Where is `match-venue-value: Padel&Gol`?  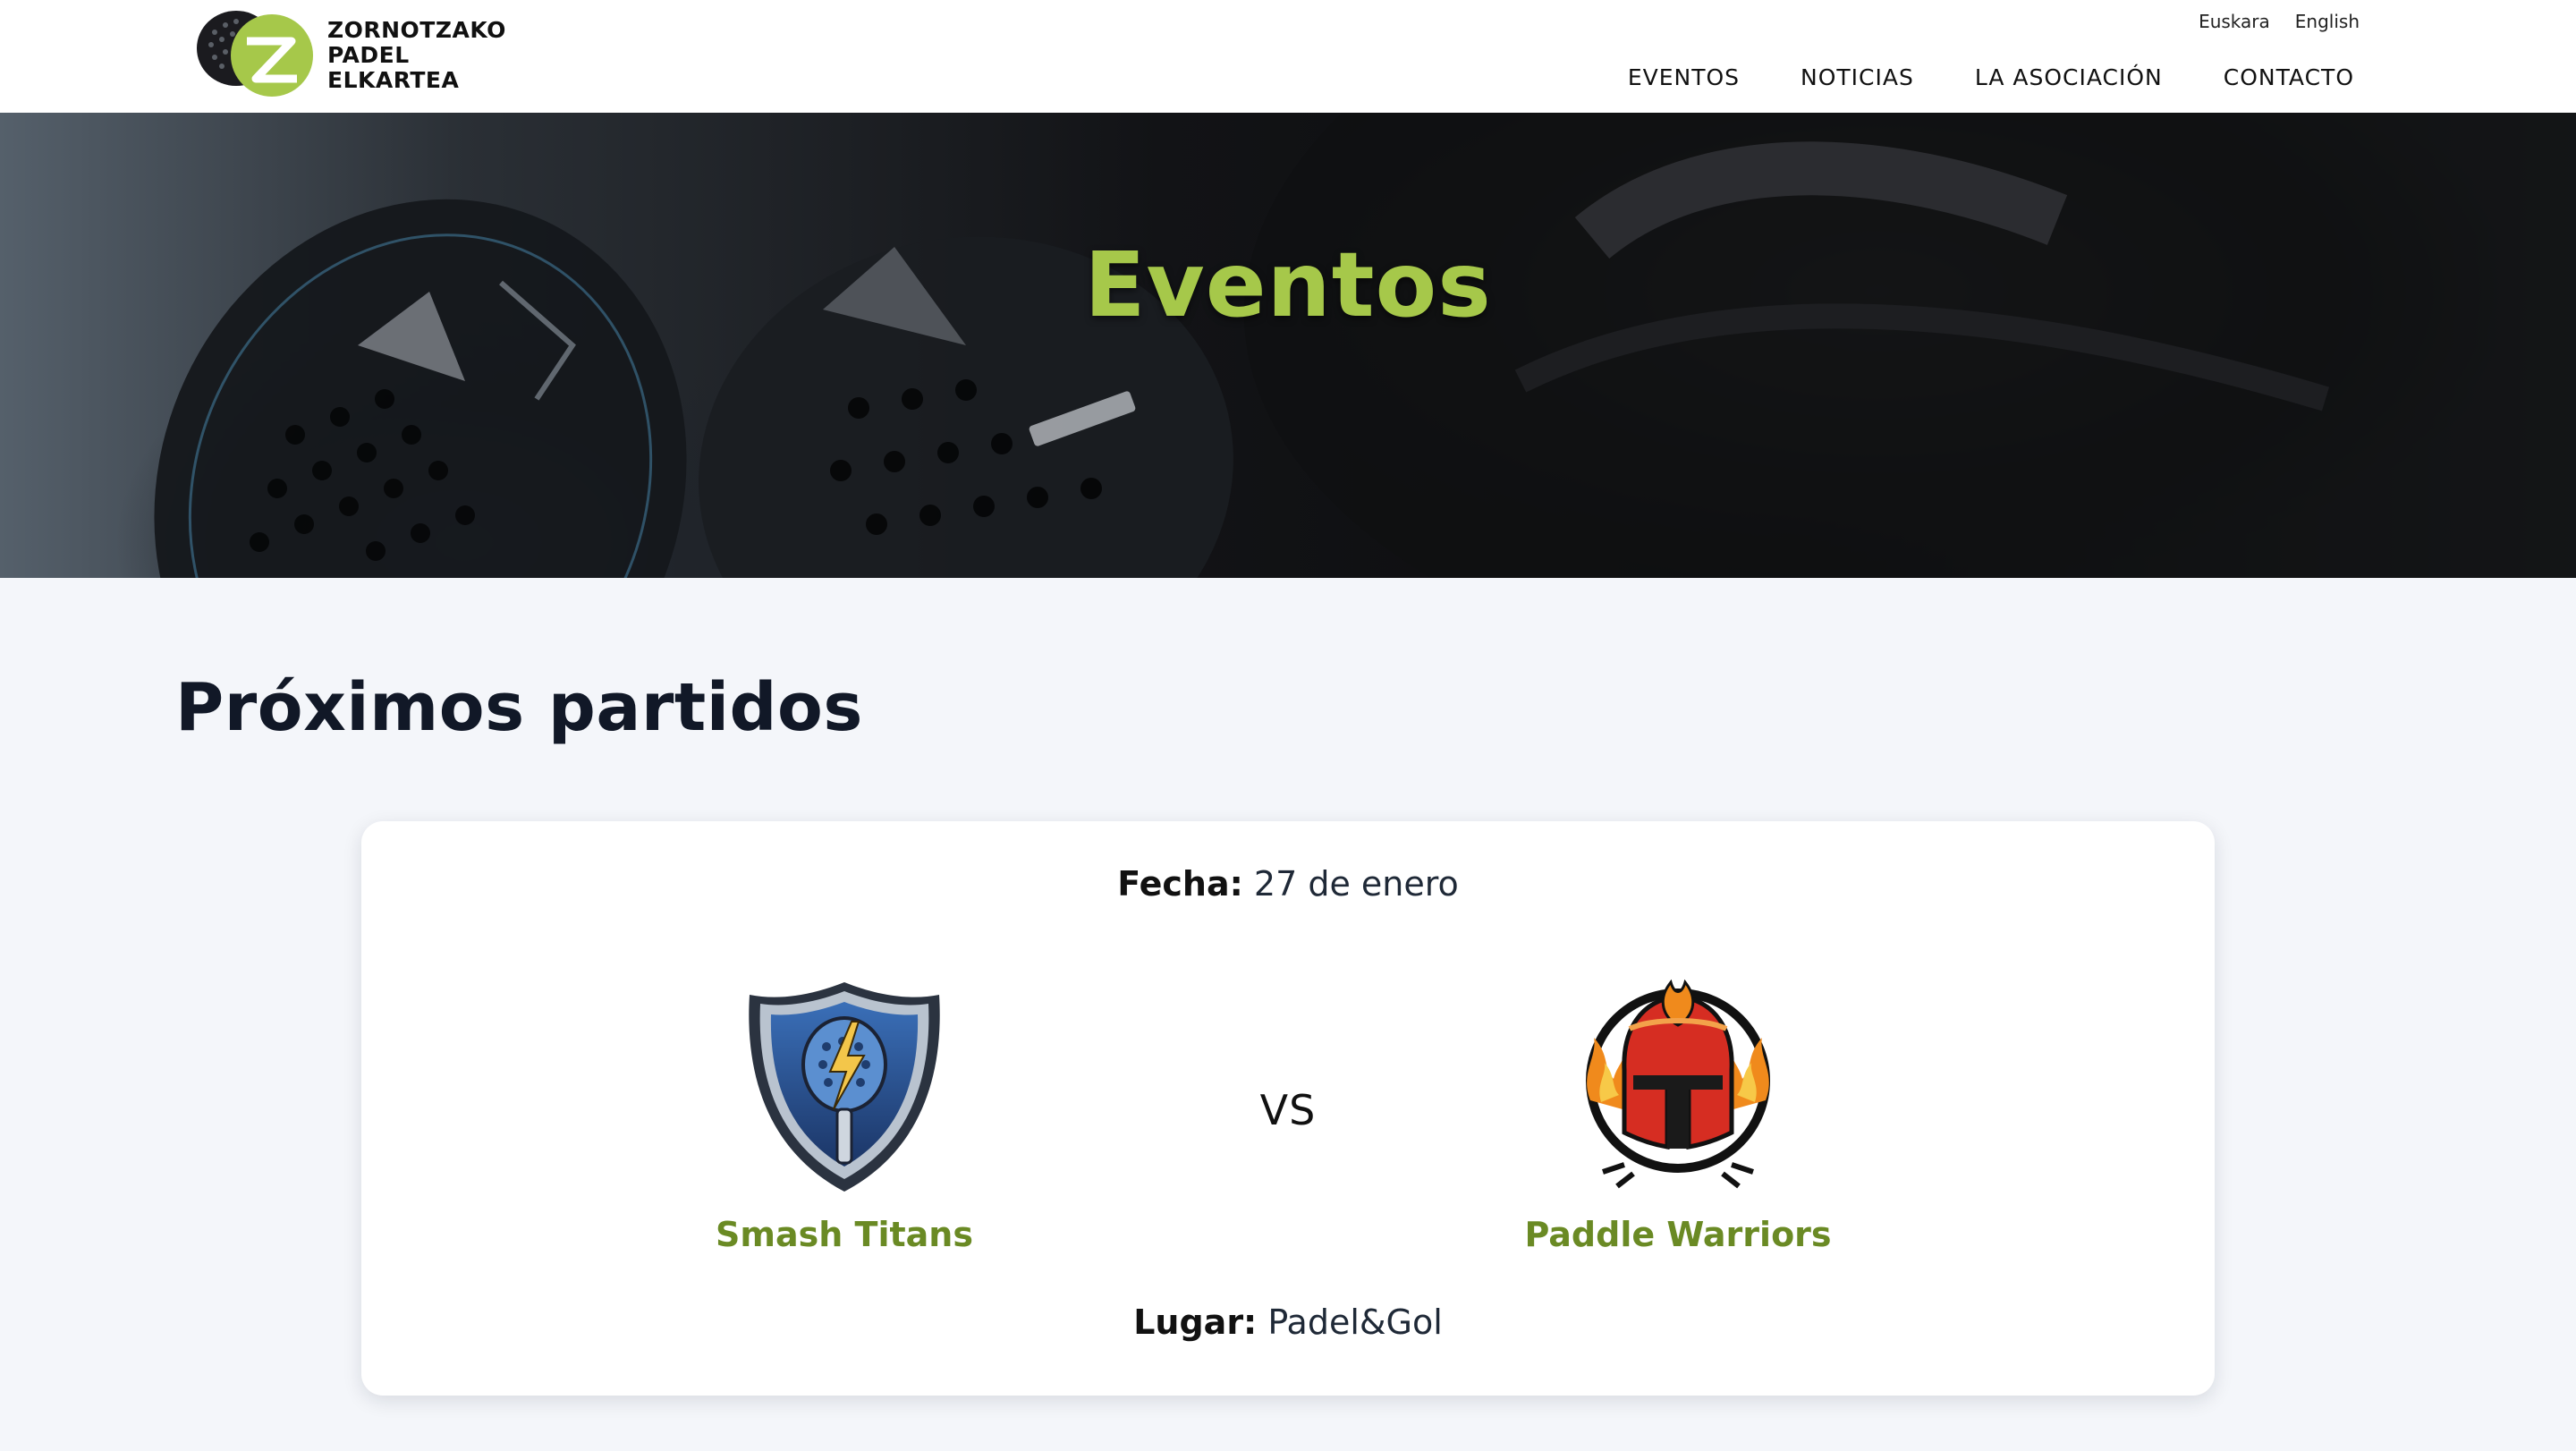 match-venue-value: Padel&Gol is located at coordinates (1355, 1322).